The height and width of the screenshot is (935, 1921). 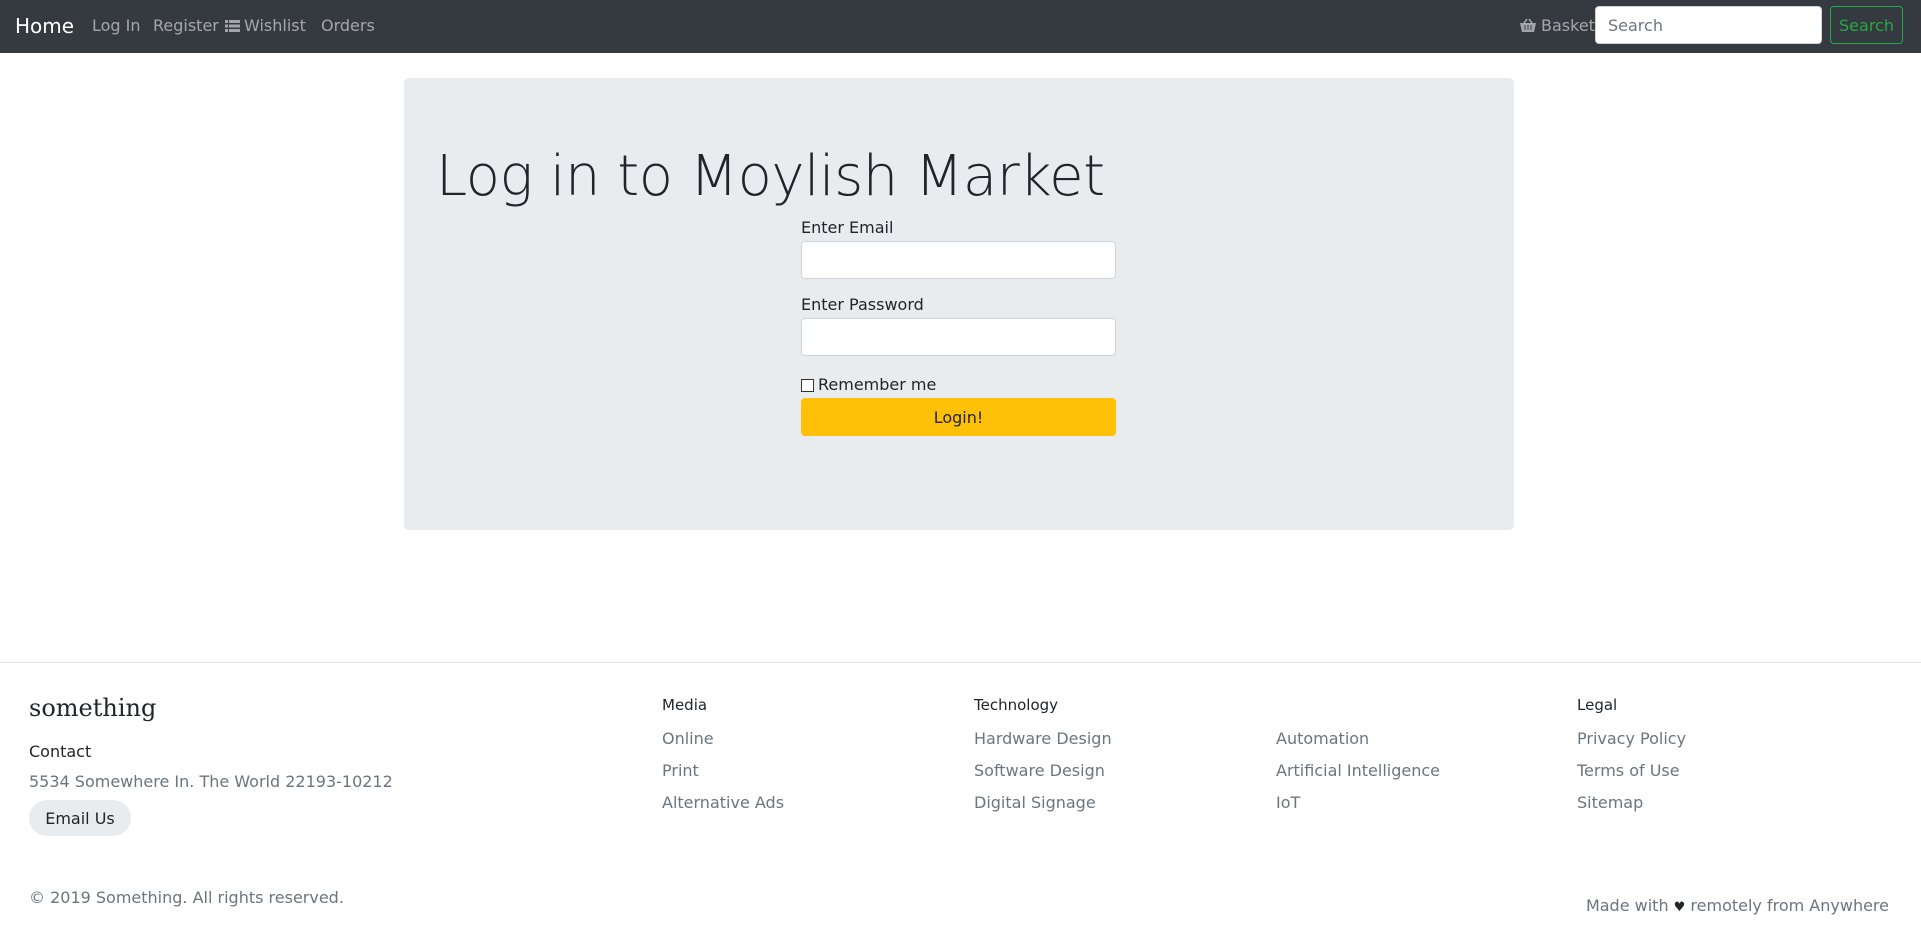 I want to click on made-with-suffix: remotely from Anywhere, so click(x=1789, y=905).